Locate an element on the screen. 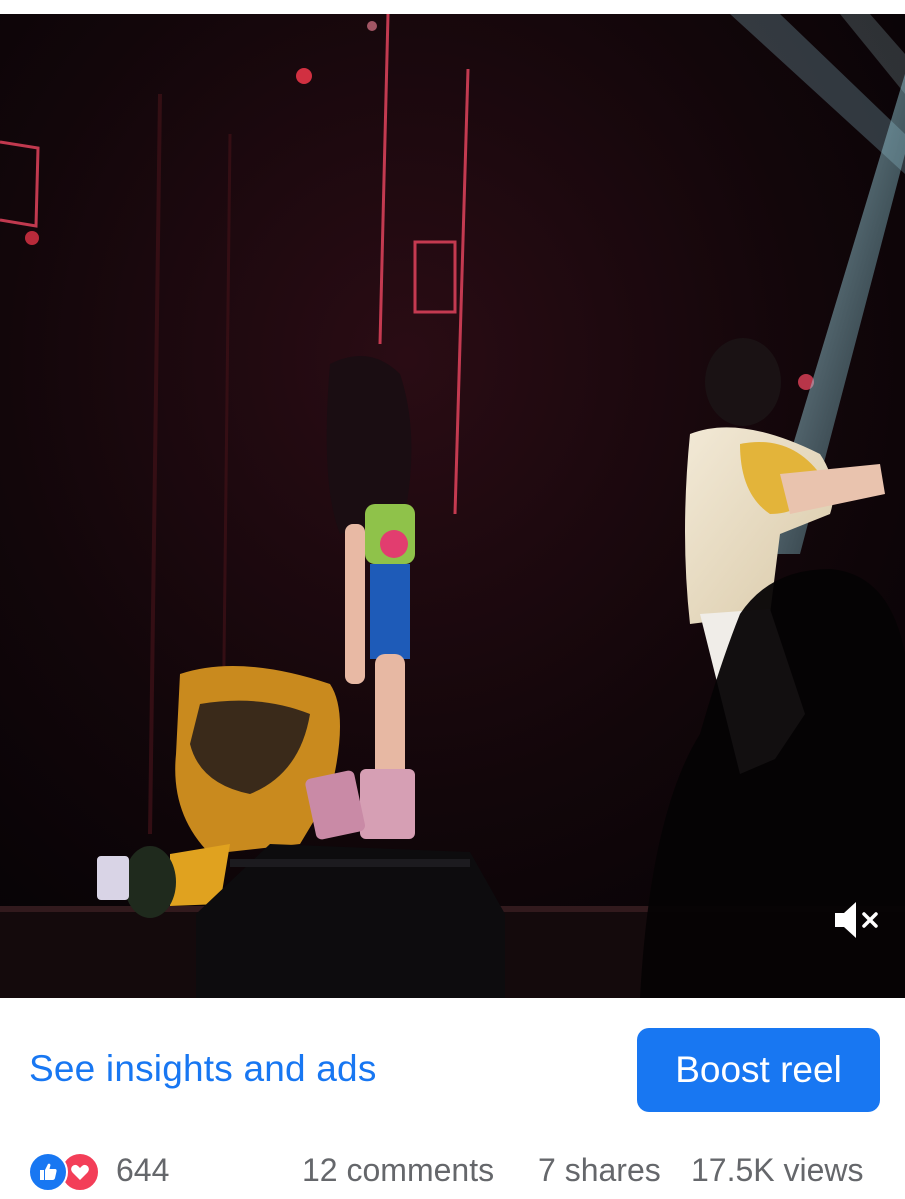 The width and height of the screenshot is (905, 1199). reaction-icons is located at coordinates (67, 1172).